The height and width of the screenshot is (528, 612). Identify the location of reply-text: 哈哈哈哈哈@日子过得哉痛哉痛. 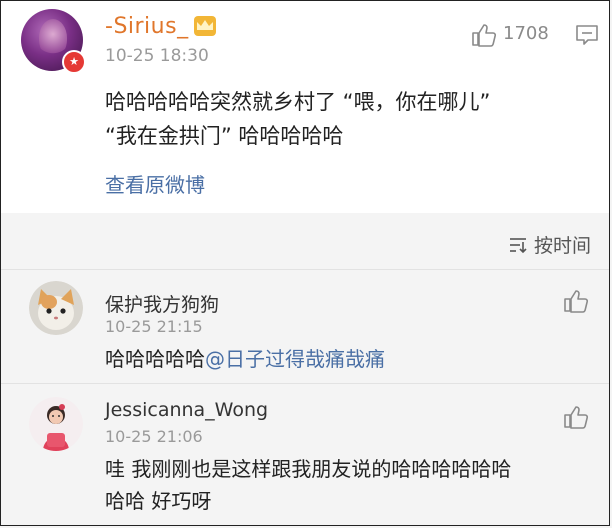
(345, 359).